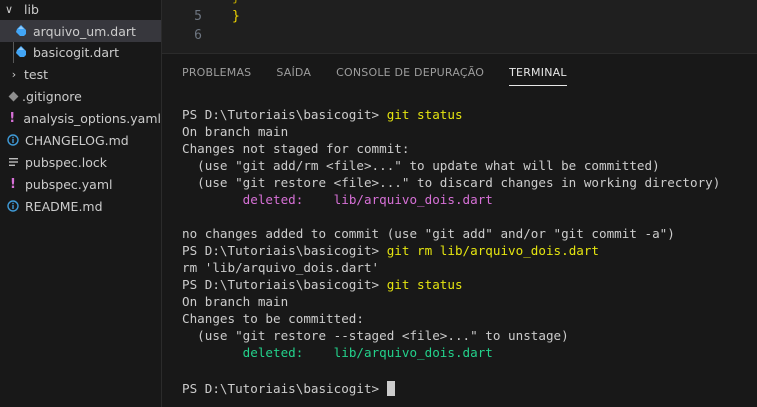  What do you see at coordinates (216, 76) in the screenshot?
I see `tab-problemas: PROBLEMAS` at bounding box center [216, 76].